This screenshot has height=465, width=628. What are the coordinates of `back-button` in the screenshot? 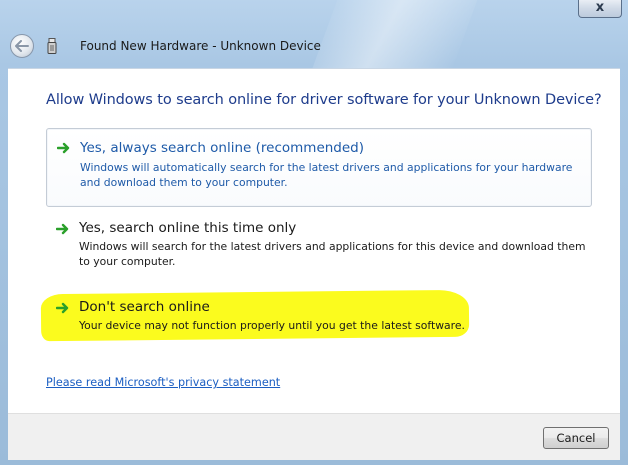 It's located at (22, 46).